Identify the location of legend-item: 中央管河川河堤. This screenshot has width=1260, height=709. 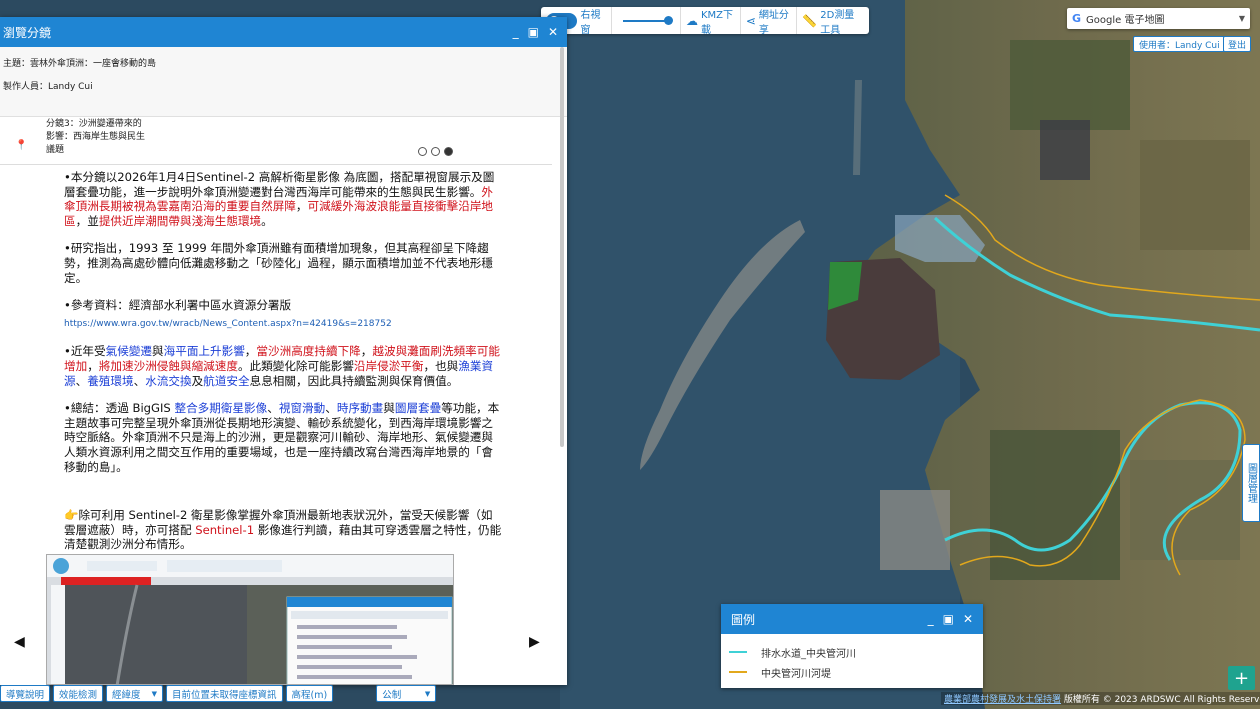
(852, 672).